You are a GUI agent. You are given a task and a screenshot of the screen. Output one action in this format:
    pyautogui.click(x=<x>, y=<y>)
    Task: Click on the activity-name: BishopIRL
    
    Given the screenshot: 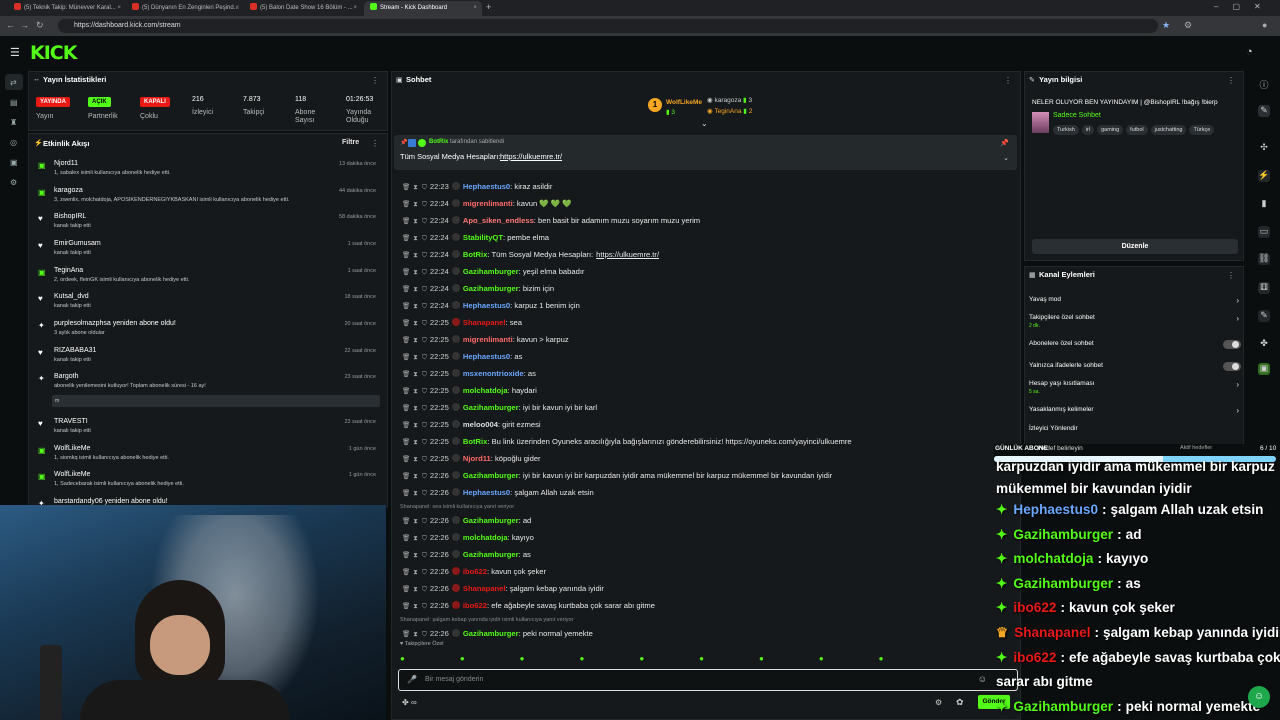 What is the action you would take?
    pyautogui.click(x=70, y=216)
    